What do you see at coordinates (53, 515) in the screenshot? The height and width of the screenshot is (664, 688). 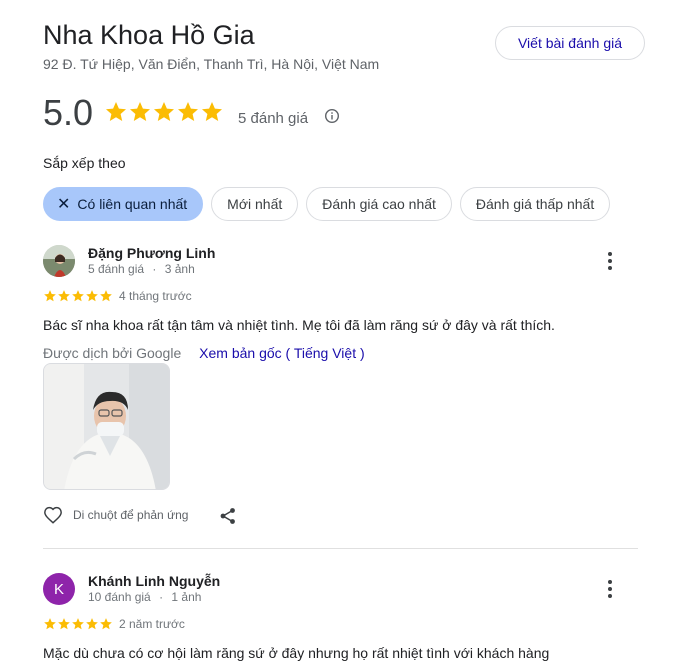 I see `heart-icon` at bounding box center [53, 515].